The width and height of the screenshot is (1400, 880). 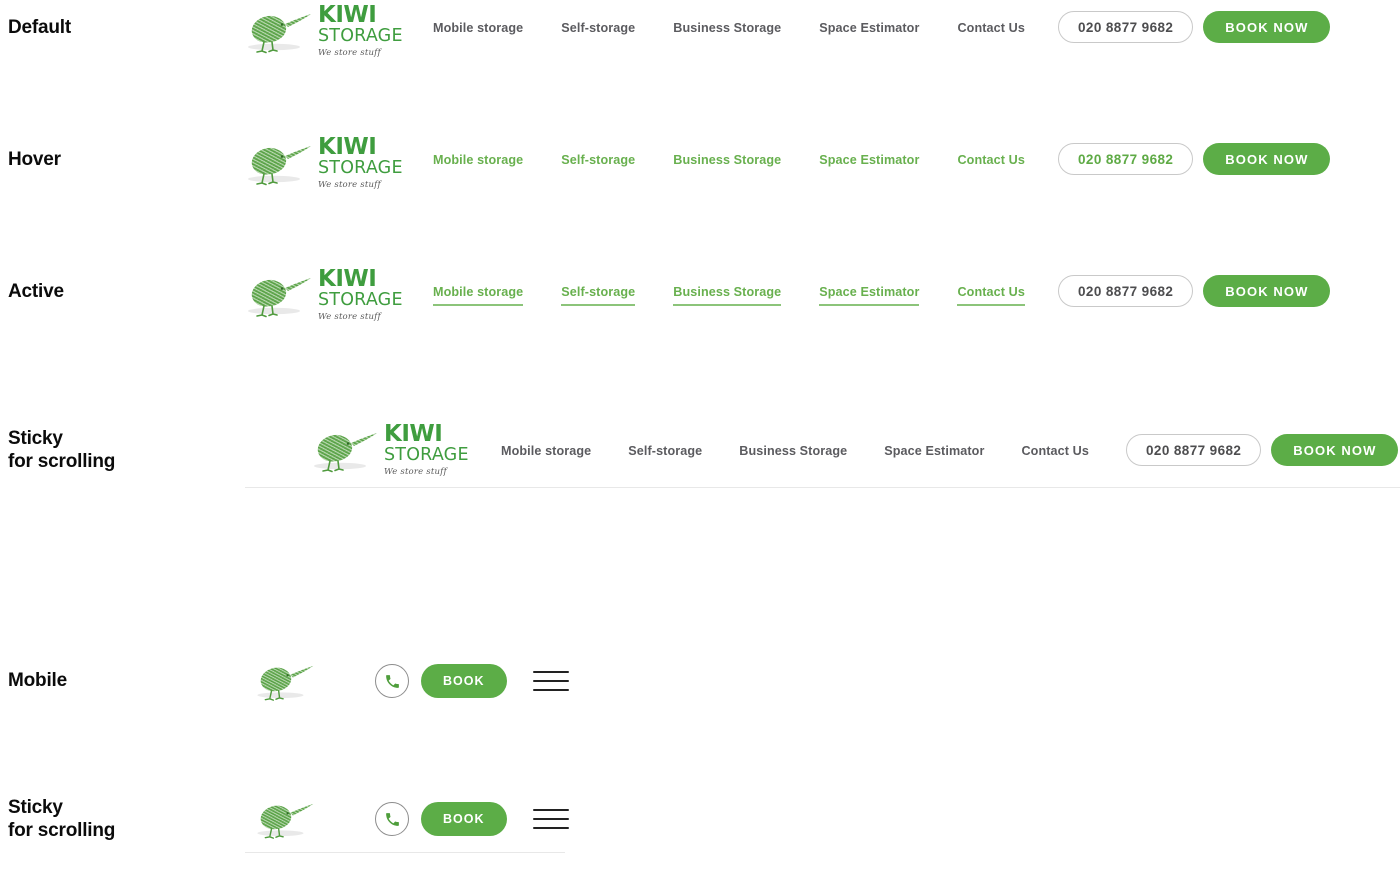 What do you see at coordinates (700, 683) in the screenshot?
I see `header-variant-mobile: Mobile BOOK` at bounding box center [700, 683].